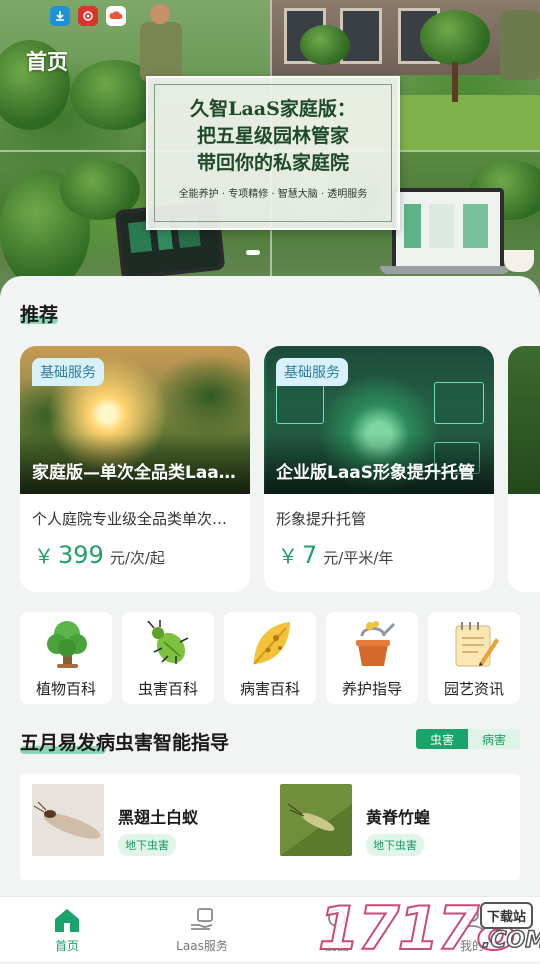 The width and height of the screenshot is (540, 964). I want to click on recommend-card-next, so click(524, 469).